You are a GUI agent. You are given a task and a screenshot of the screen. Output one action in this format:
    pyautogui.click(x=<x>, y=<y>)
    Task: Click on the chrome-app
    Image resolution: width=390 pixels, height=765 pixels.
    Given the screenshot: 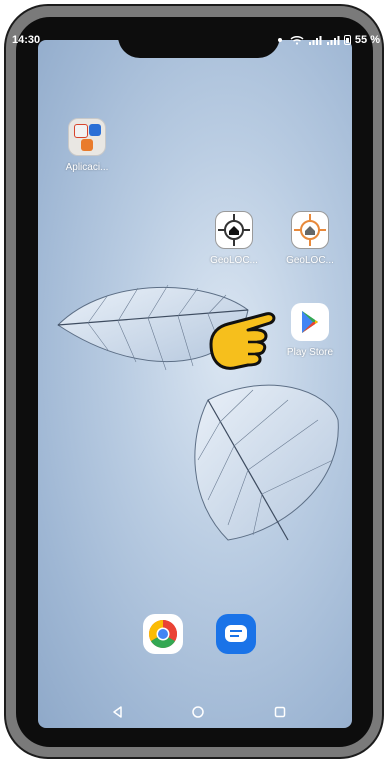 What is the action you would take?
    pyautogui.click(x=163, y=634)
    